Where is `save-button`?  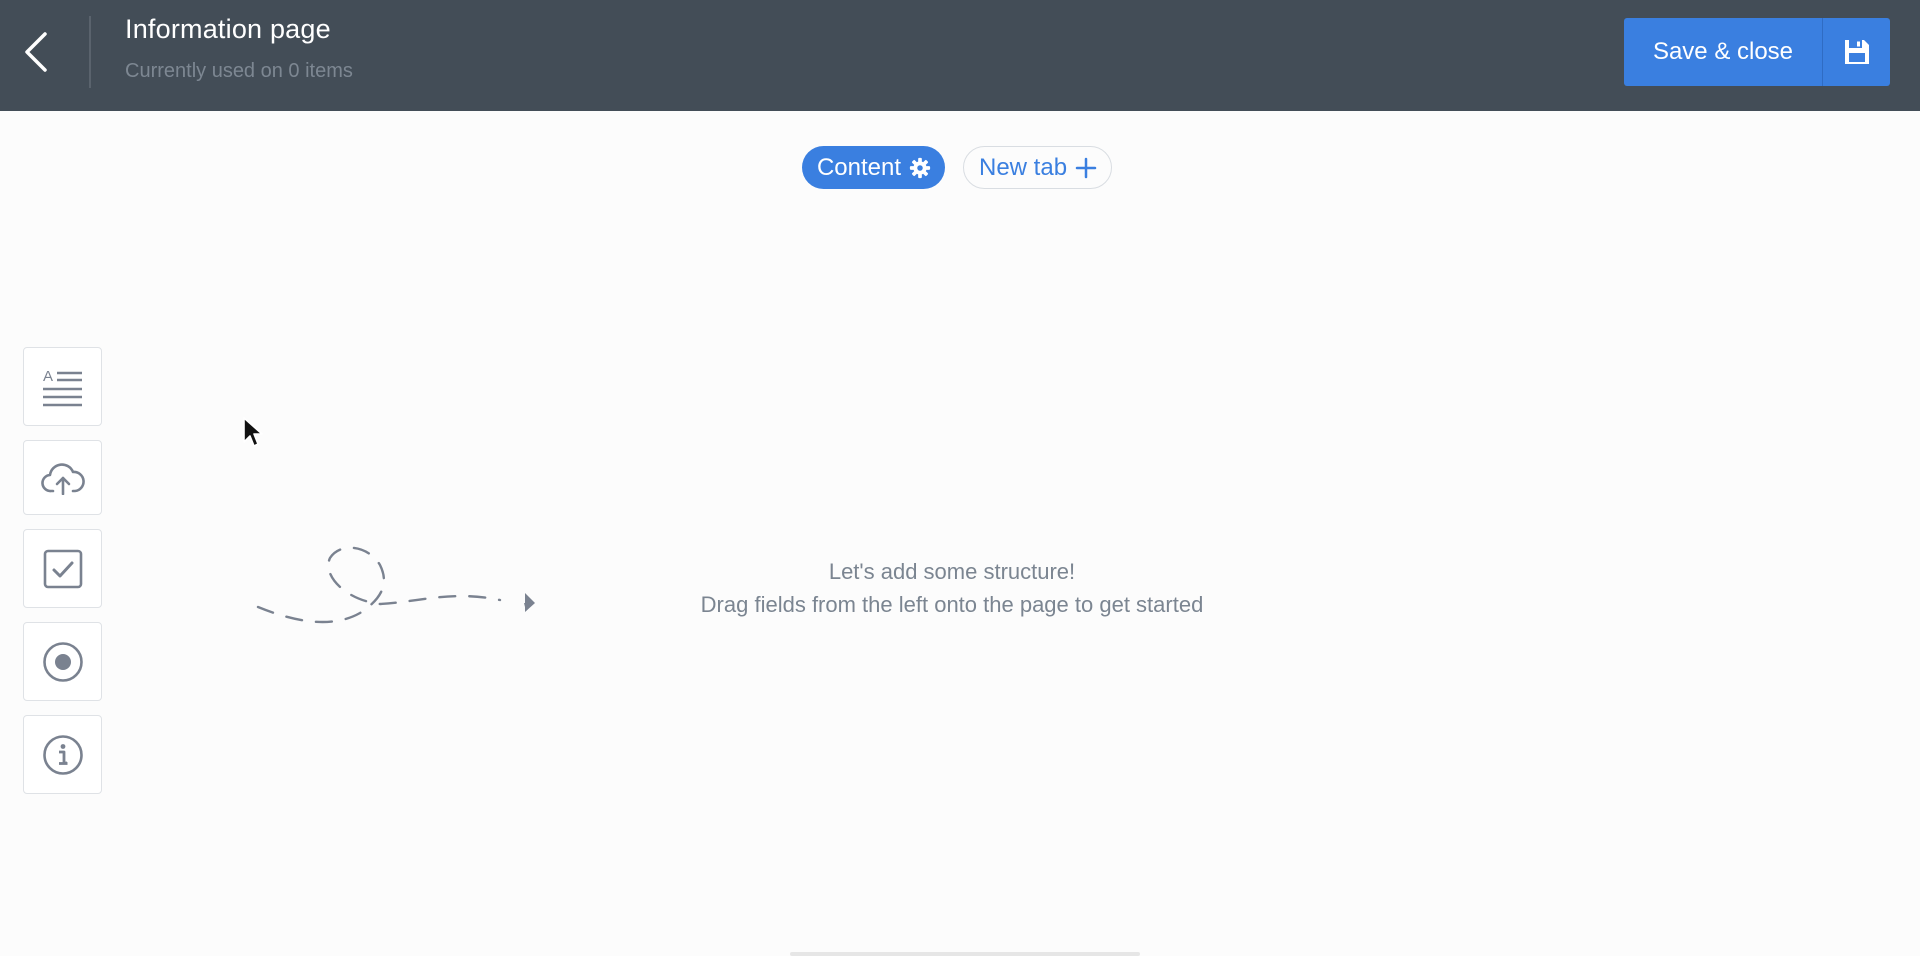
save-button is located at coordinates (1856, 52).